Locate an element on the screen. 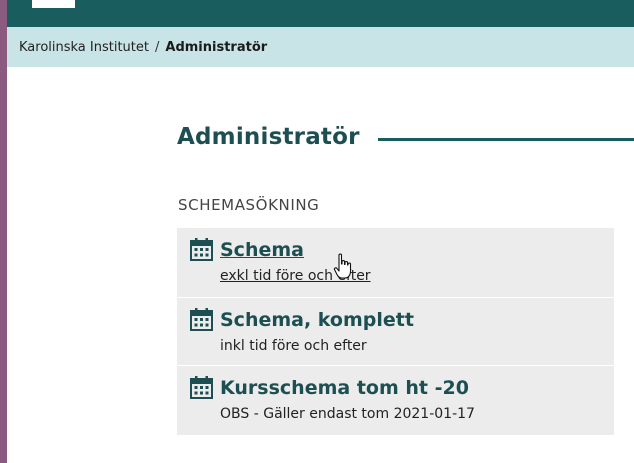 The width and height of the screenshot is (634, 463). left-accent-bar is located at coordinates (3, 231).